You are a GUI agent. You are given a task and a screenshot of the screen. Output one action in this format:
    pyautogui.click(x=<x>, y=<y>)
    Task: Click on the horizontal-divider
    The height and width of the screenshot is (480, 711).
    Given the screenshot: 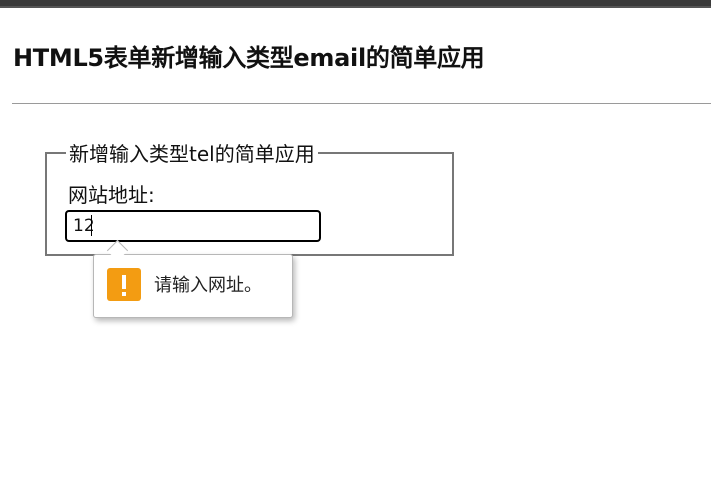 What is the action you would take?
    pyautogui.click(x=361, y=103)
    